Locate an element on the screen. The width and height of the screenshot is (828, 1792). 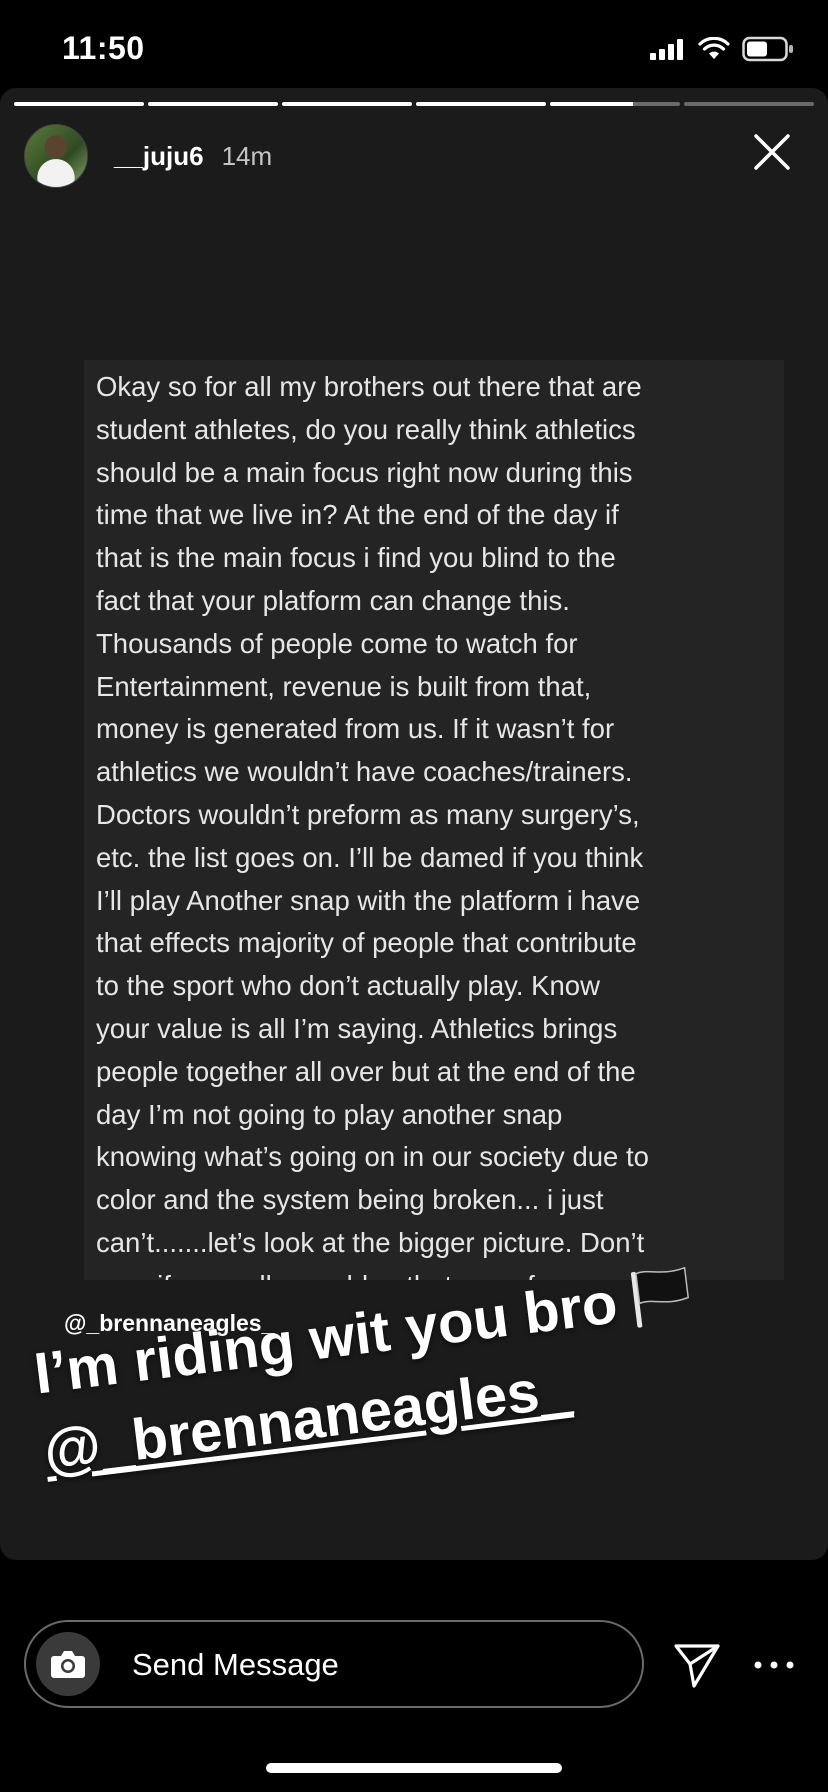
status-icons is located at coordinates (722, 49).